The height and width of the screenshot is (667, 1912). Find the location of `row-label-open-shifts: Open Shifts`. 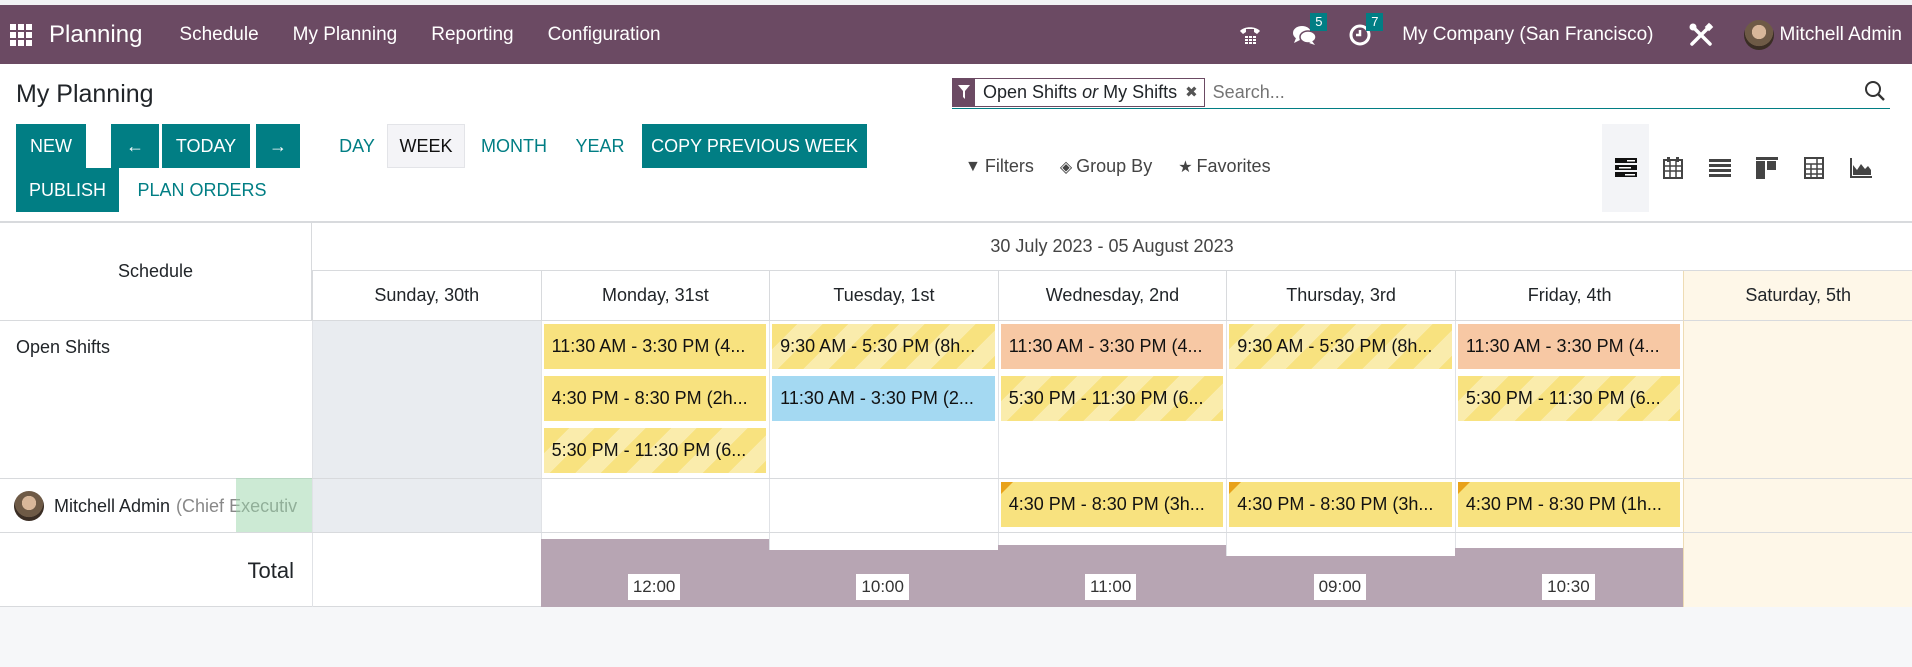

row-label-open-shifts: Open Shifts is located at coordinates (63, 346).